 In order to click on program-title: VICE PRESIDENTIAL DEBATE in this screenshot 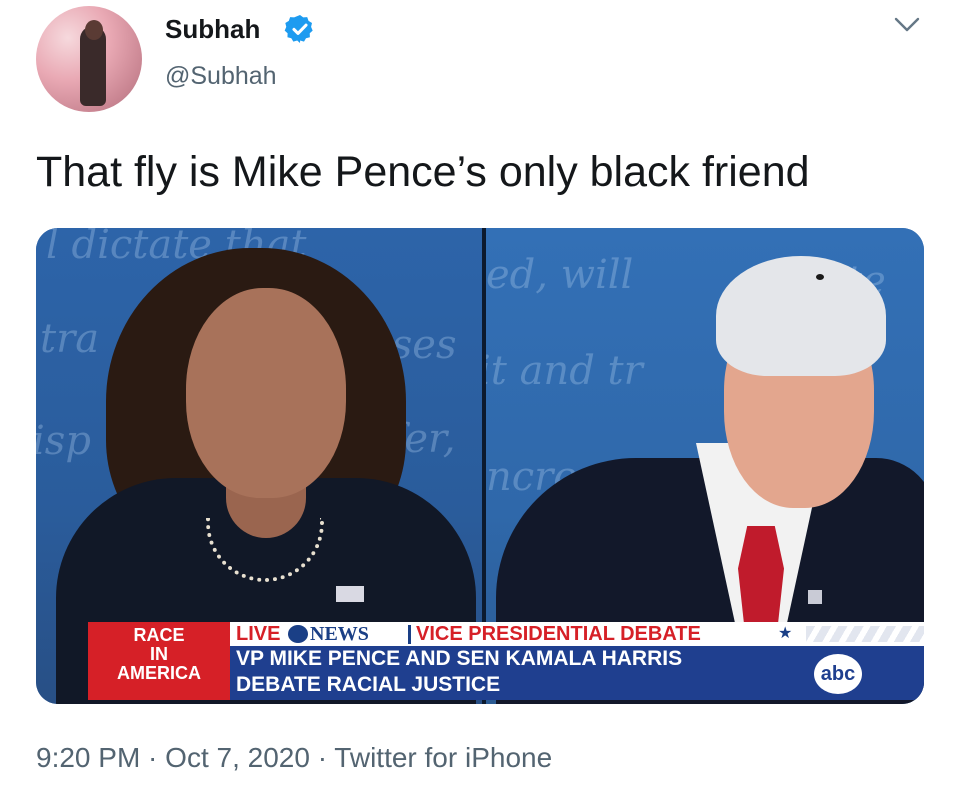, I will do `click(558, 634)`.